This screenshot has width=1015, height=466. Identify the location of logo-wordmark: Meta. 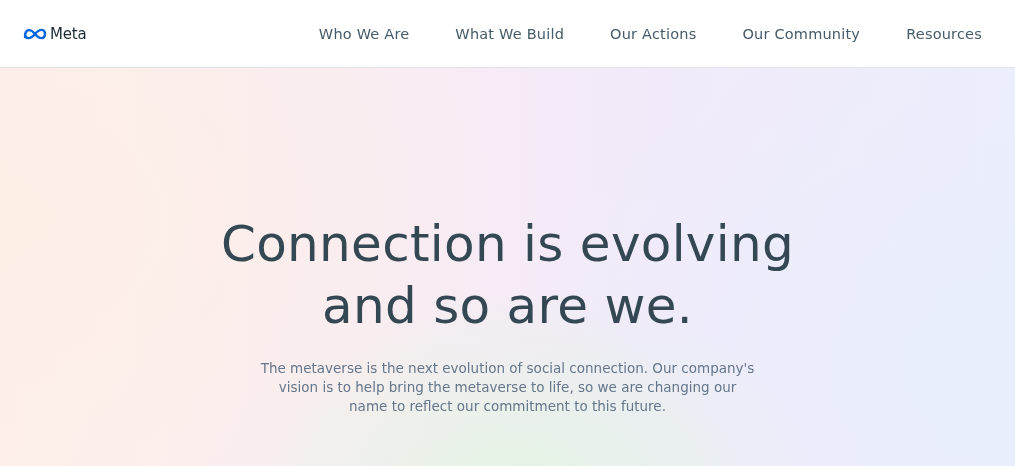
(68, 33).